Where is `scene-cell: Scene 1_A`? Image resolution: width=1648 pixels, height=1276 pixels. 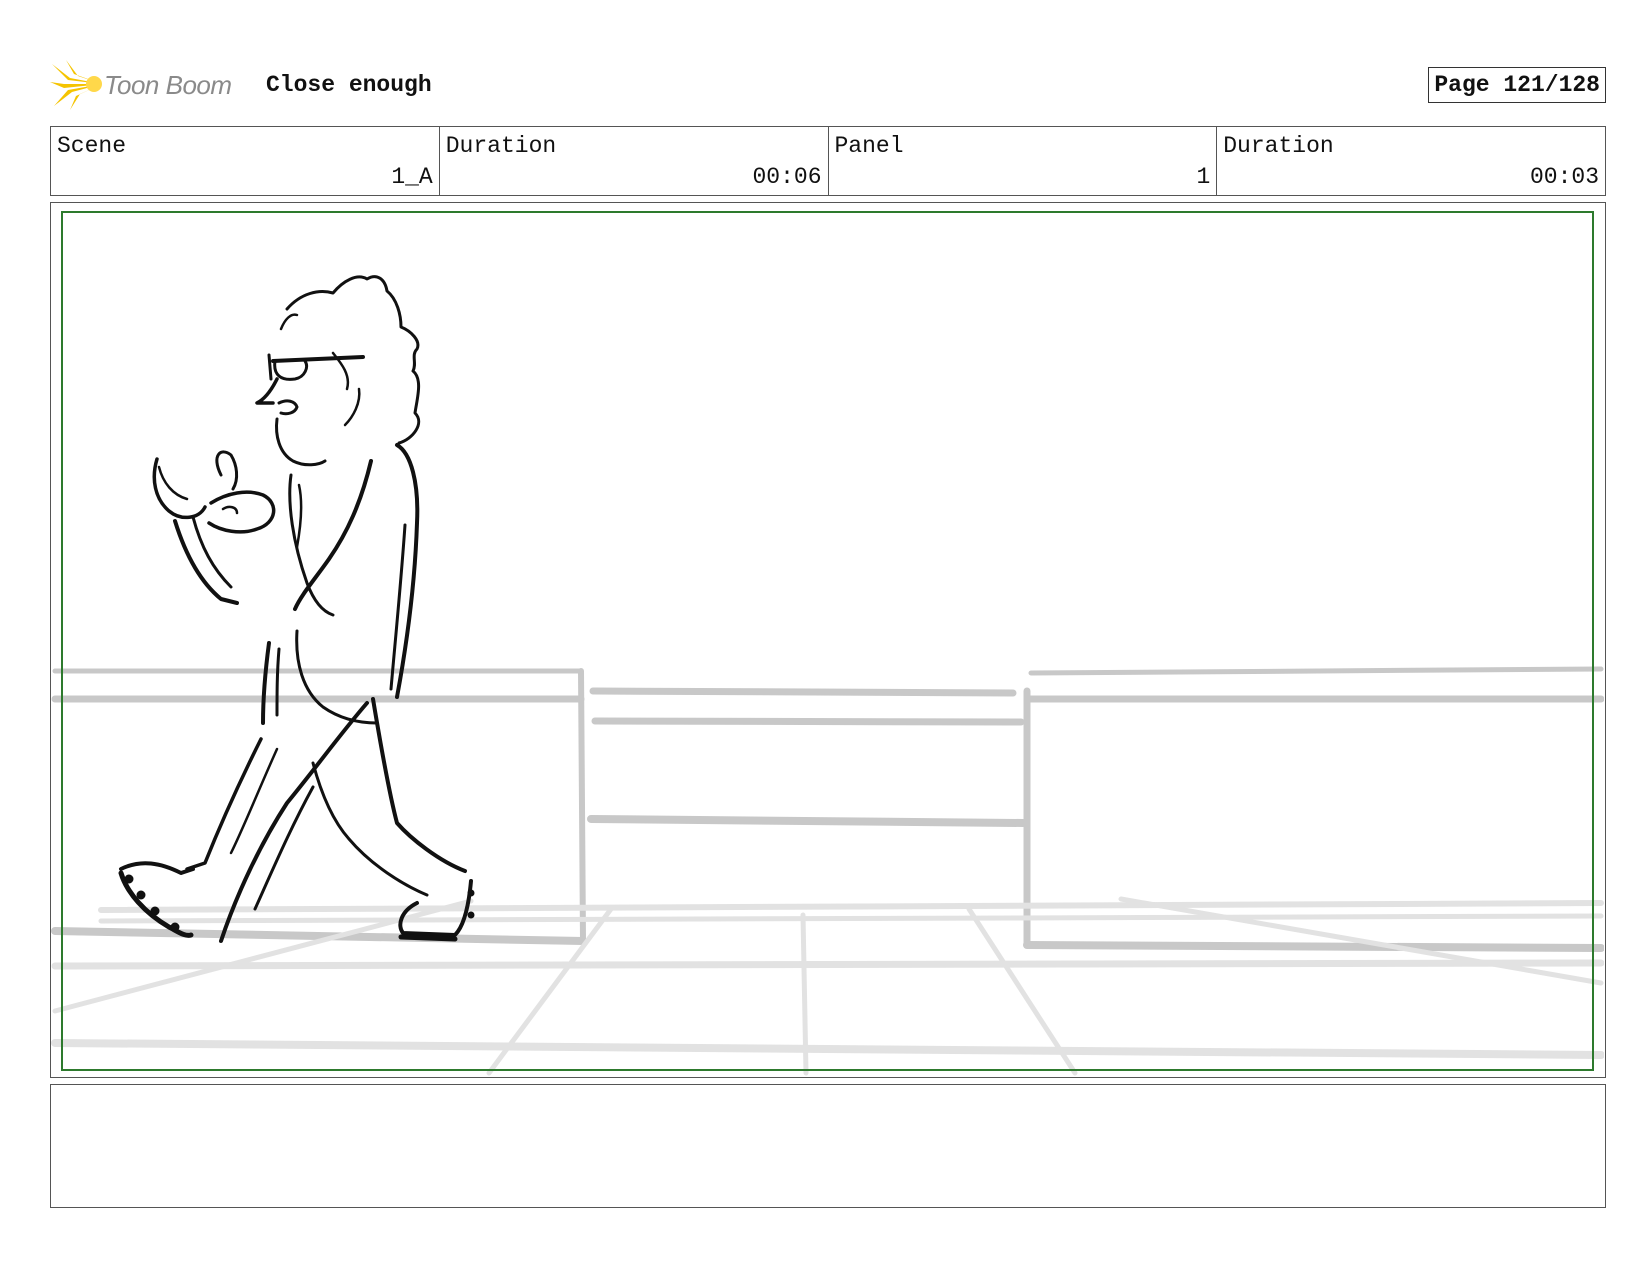
scene-cell: Scene 1_A is located at coordinates (245, 161).